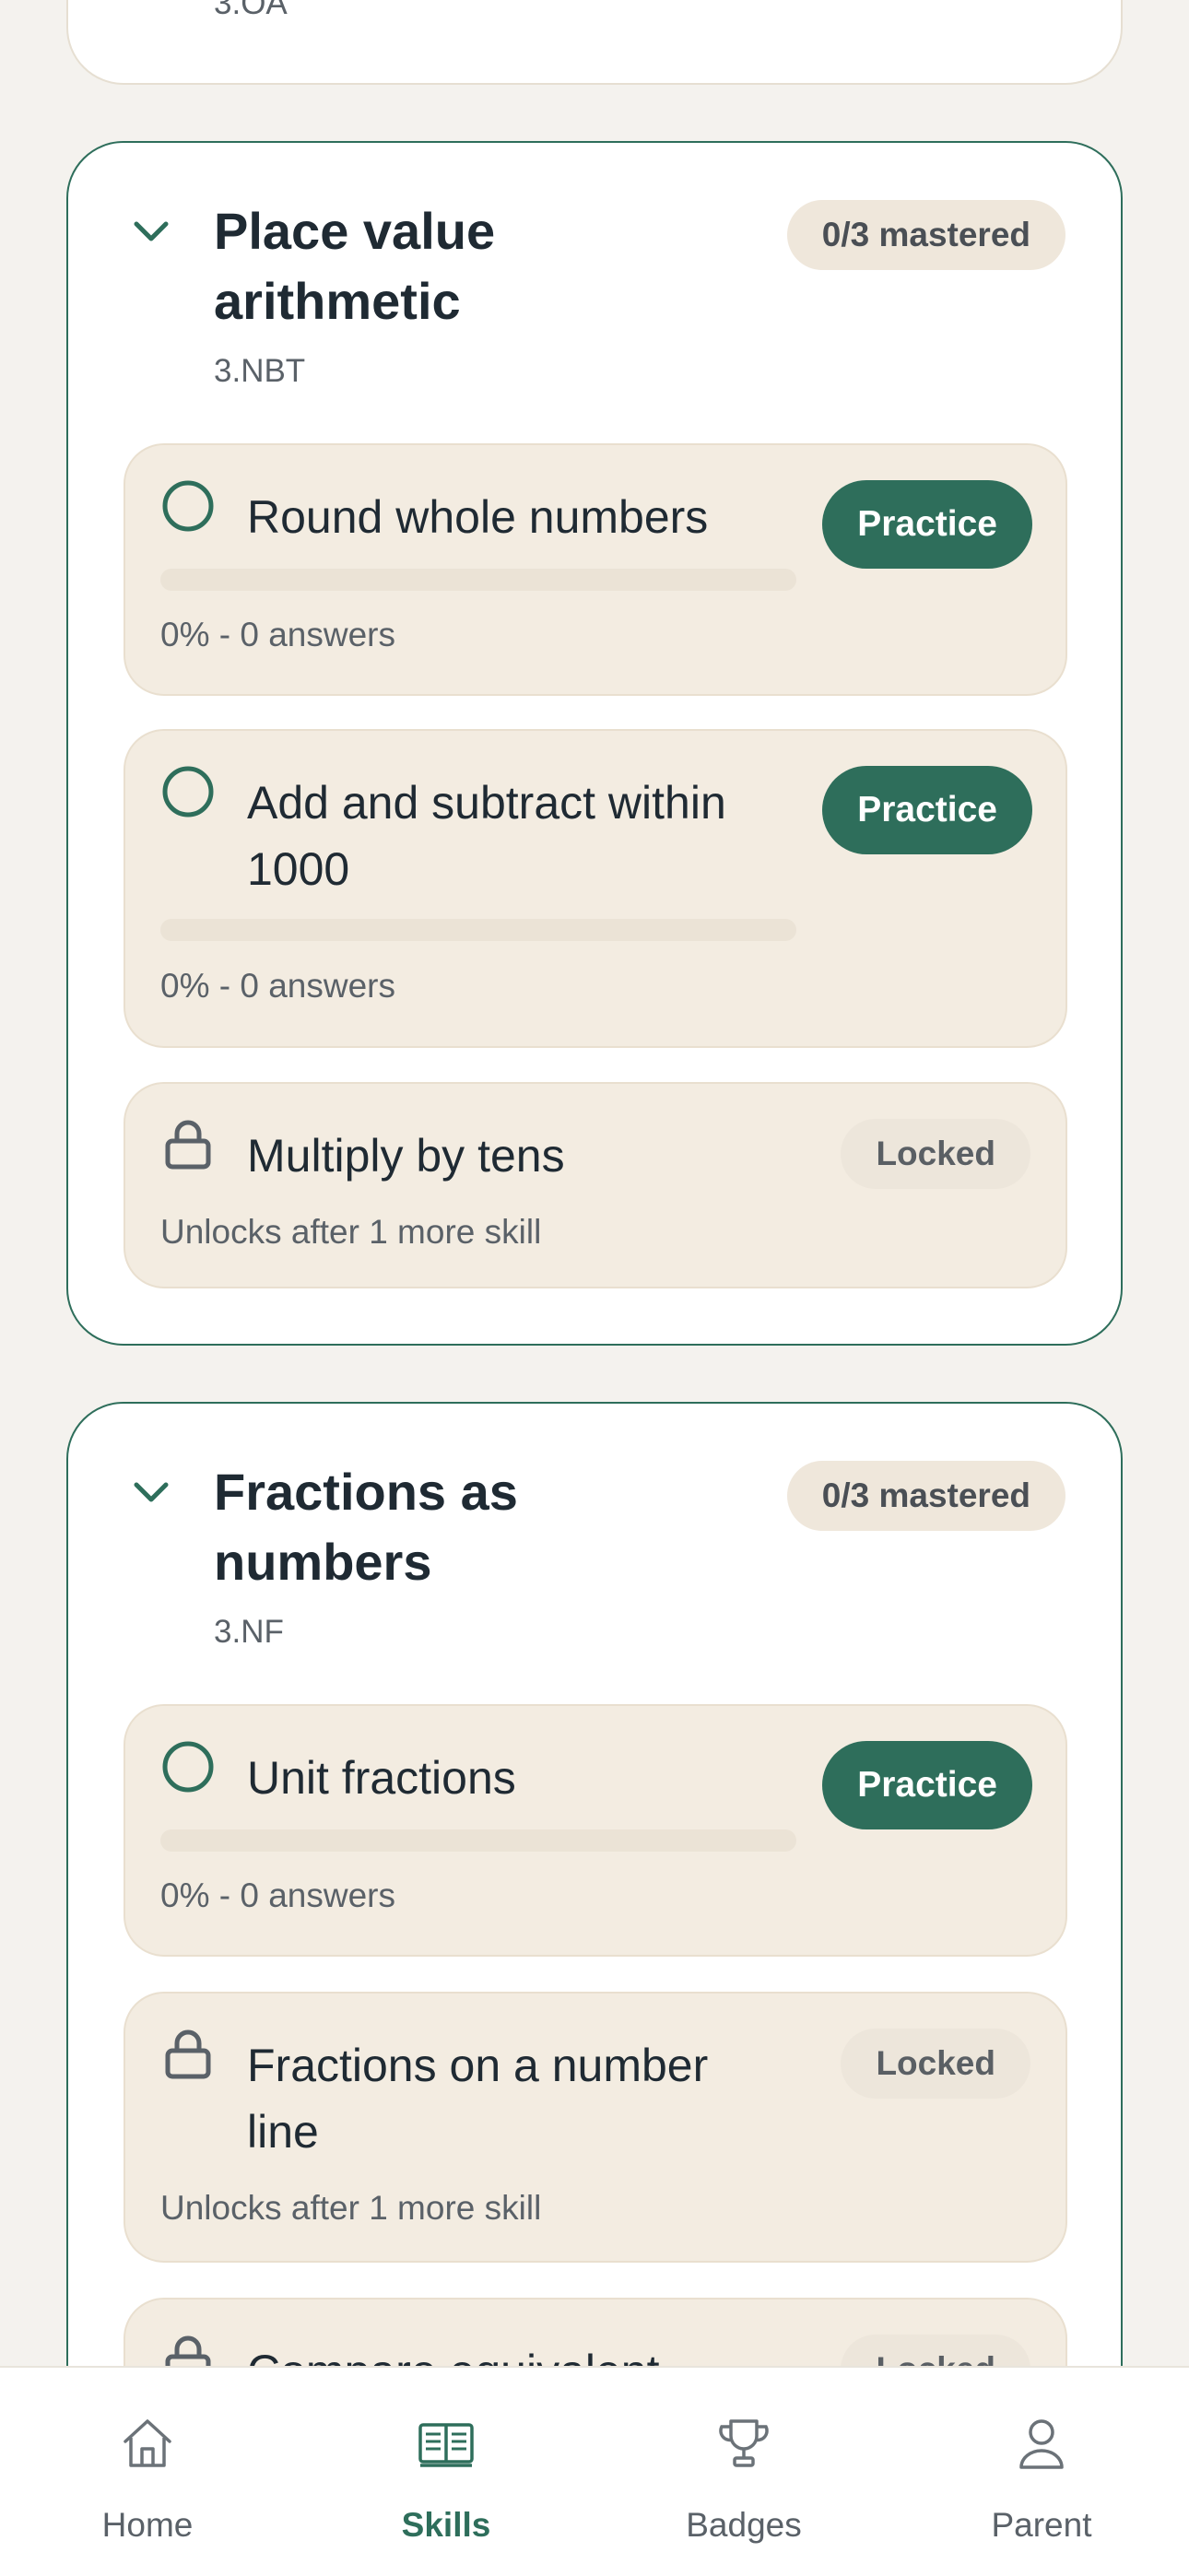  I want to click on nav-item-parent: Parent, so click(1041, 2472).